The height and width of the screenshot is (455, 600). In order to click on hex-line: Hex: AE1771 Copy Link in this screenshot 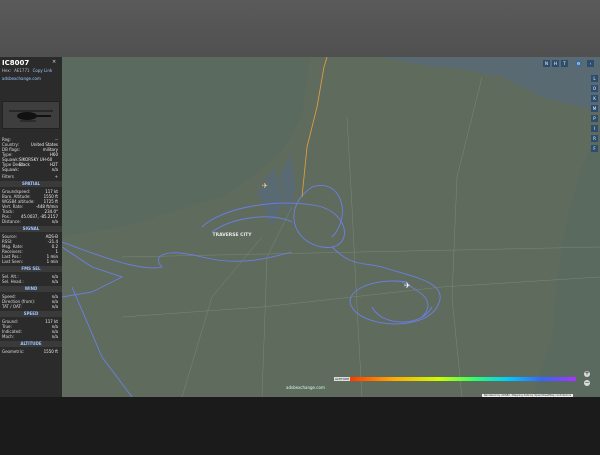, I will do `click(28, 70)`.